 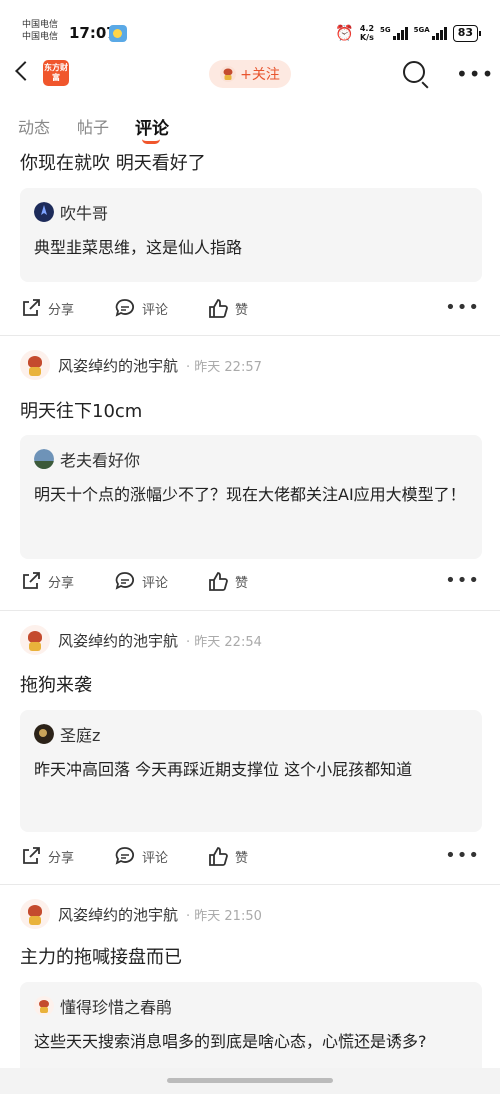 I want to click on status-bar: 中国电信 中国电信 17:07 ⏰ 4.2 K/s 5G 5GA 83, so click(x=250, y=25).